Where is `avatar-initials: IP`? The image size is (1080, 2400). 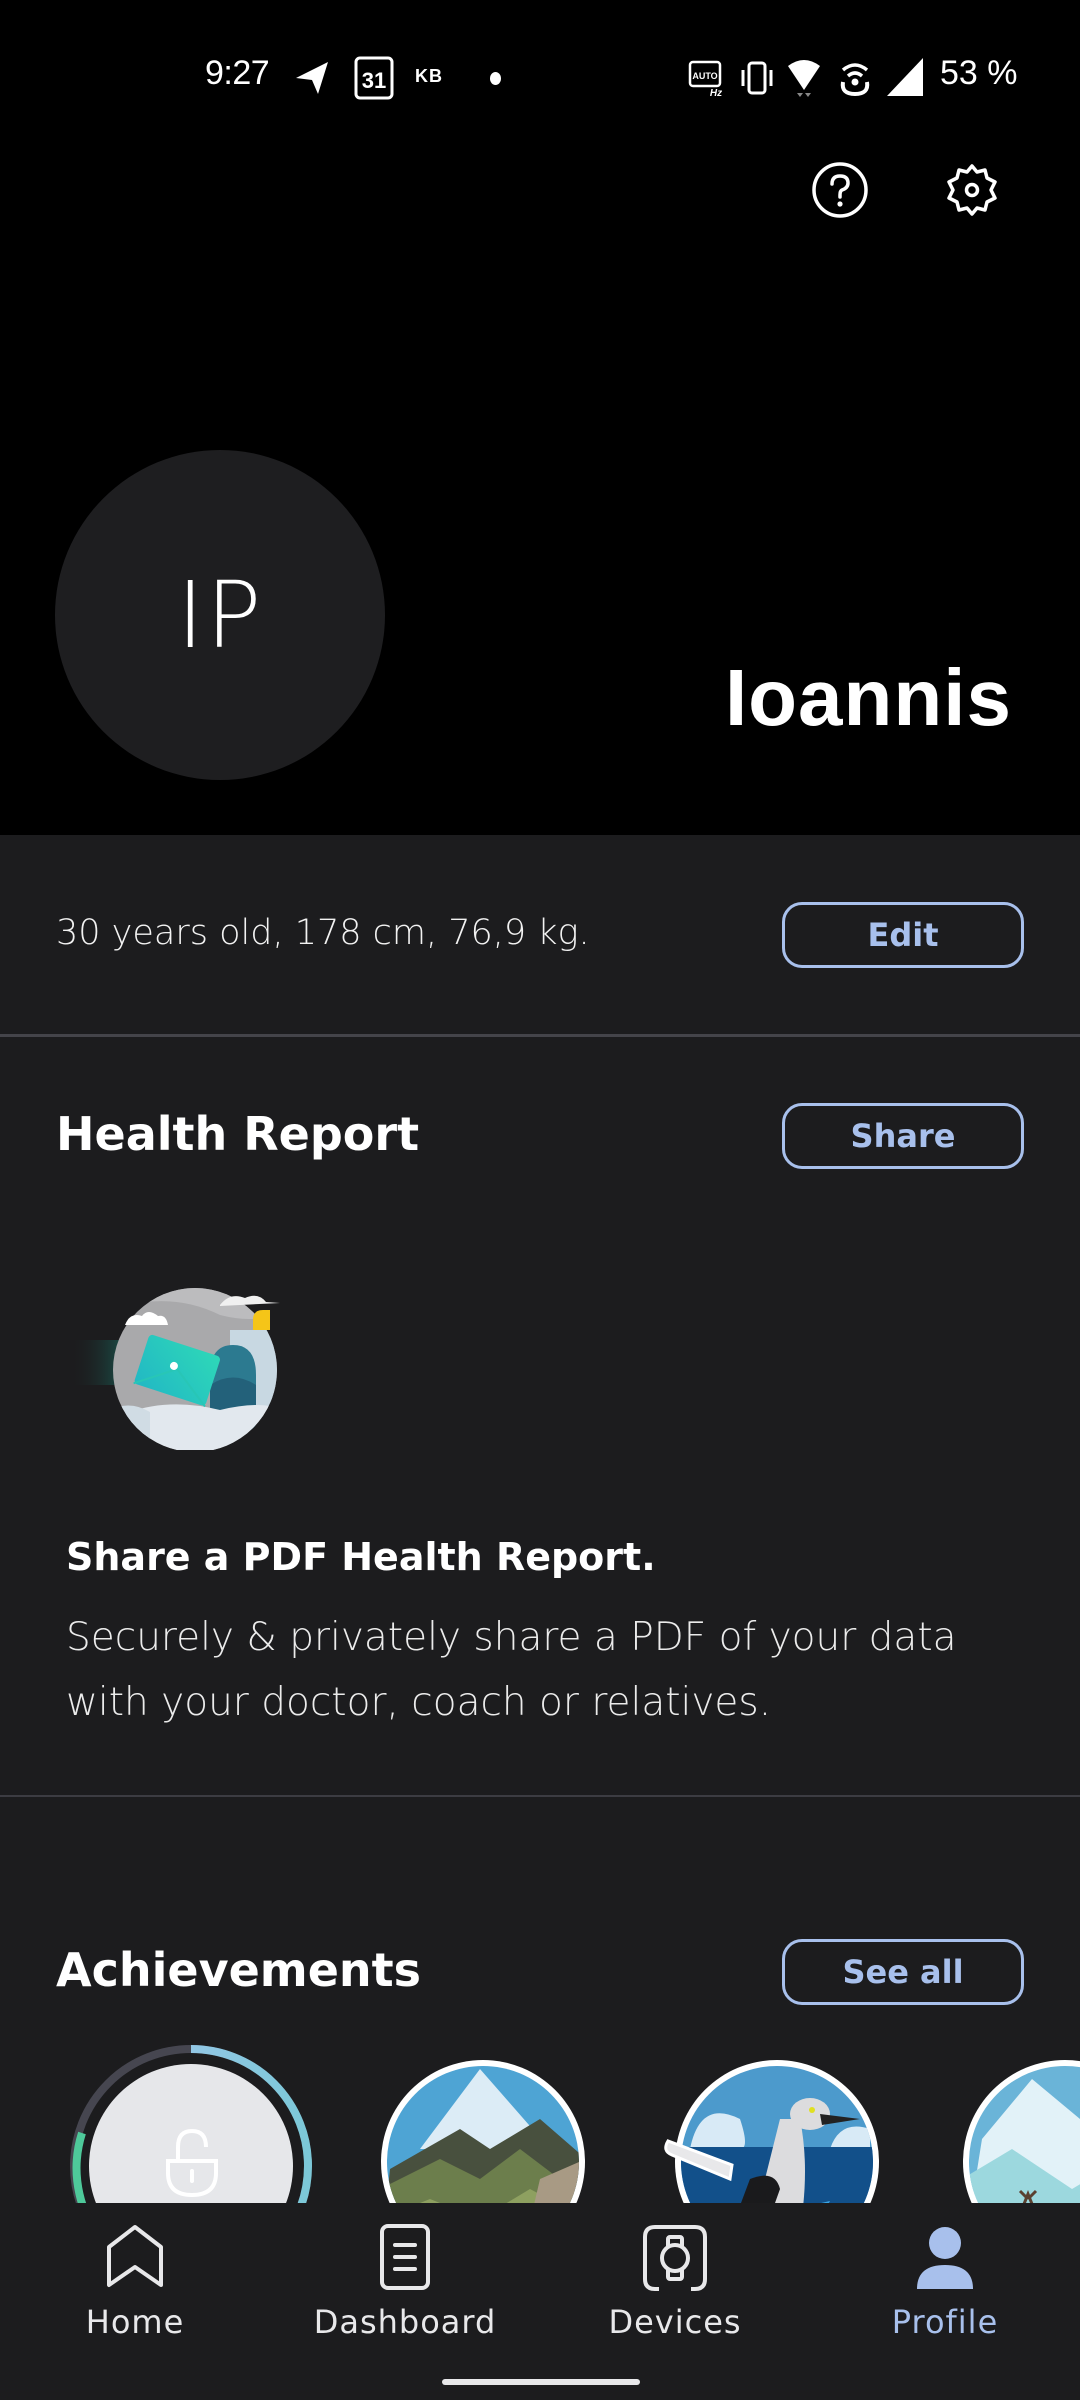
avatar-initials: IP is located at coordinates (220, 615).